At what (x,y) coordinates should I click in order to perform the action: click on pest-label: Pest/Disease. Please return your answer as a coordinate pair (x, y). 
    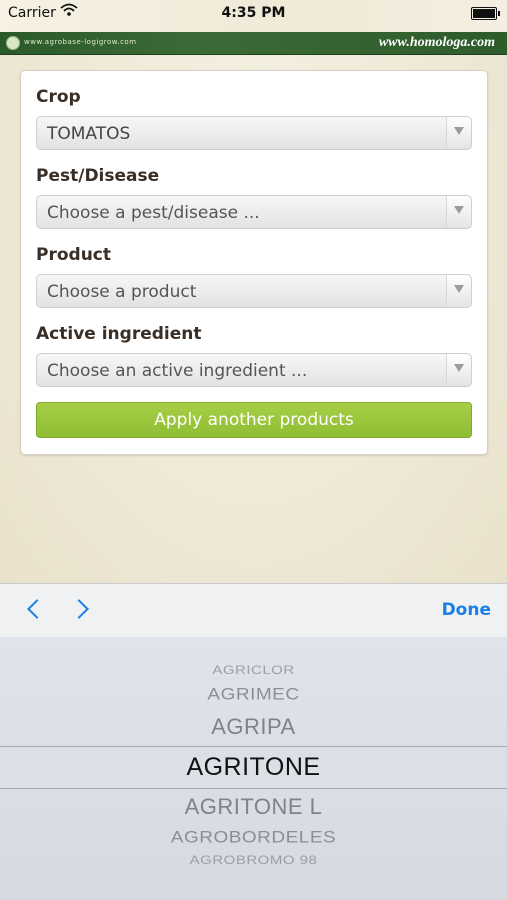
    Looking at the image, I should click on (98, 176).